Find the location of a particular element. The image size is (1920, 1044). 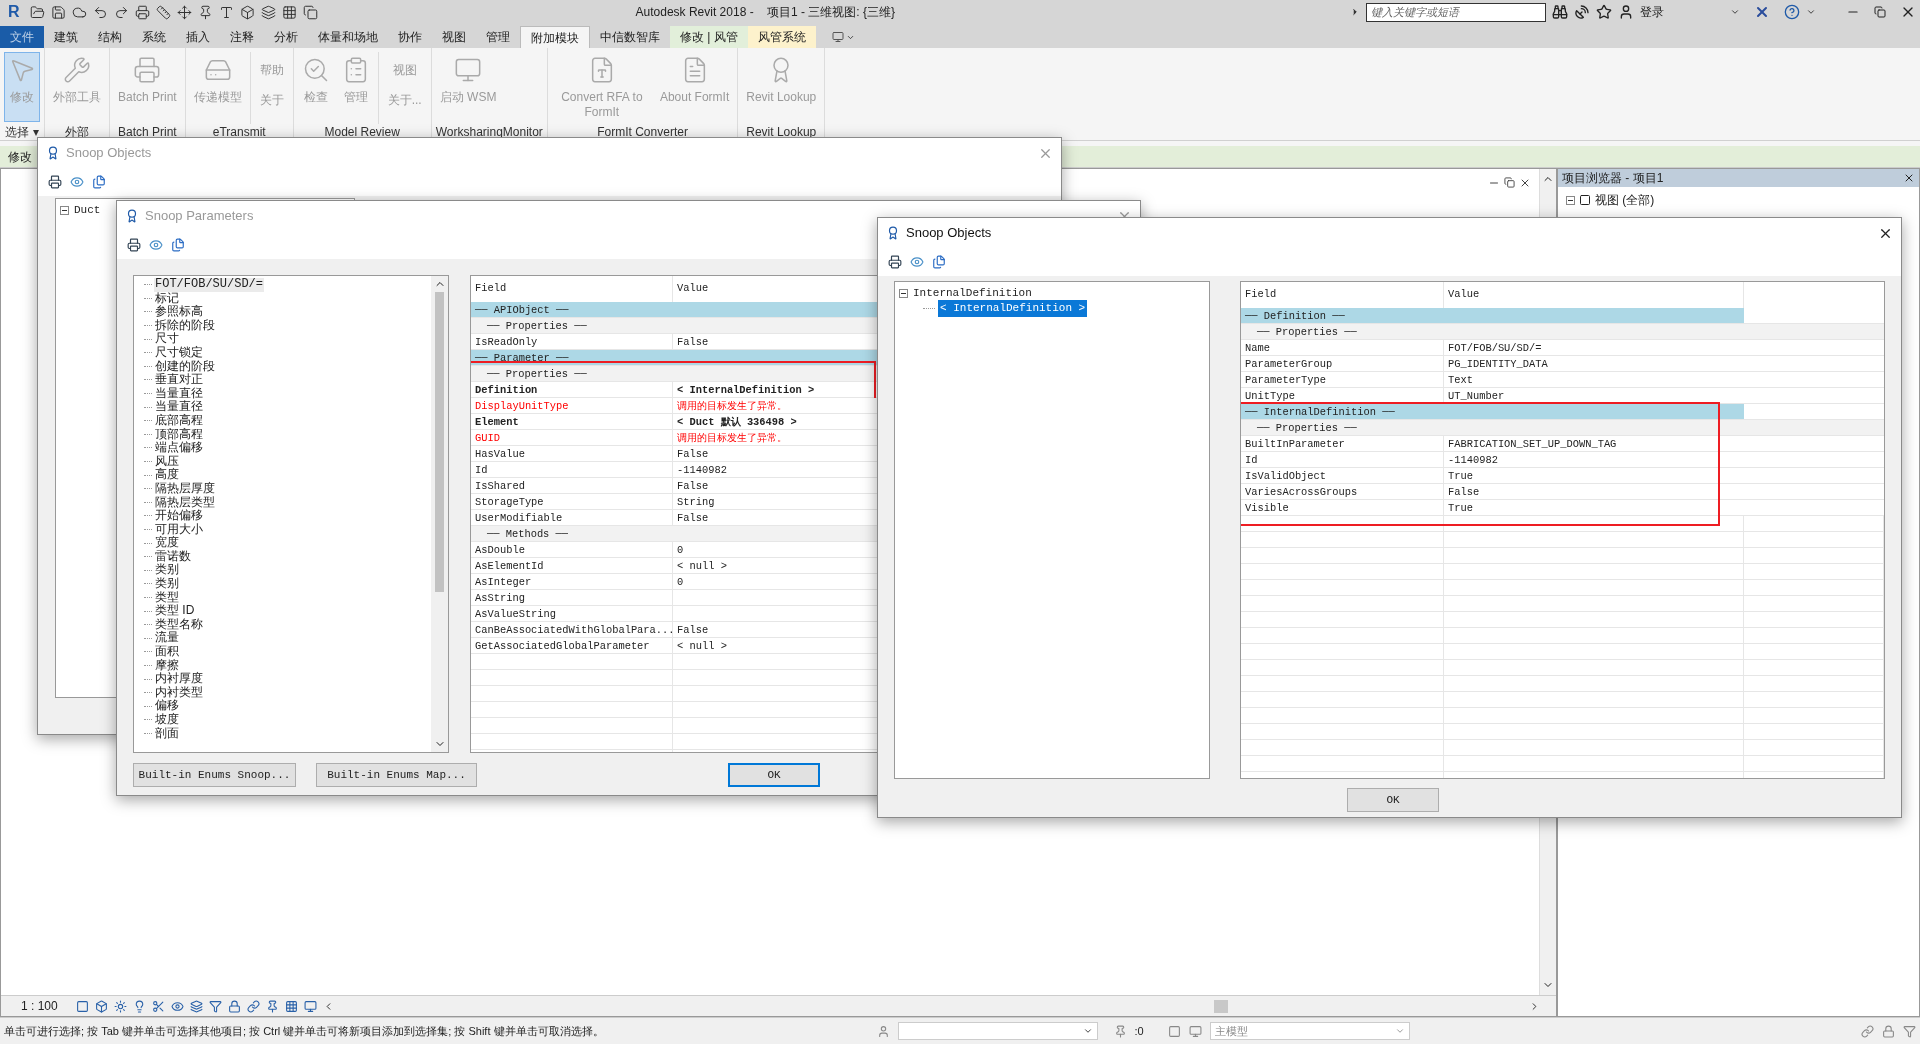

star-icon is located at coordinates (1604, 12).